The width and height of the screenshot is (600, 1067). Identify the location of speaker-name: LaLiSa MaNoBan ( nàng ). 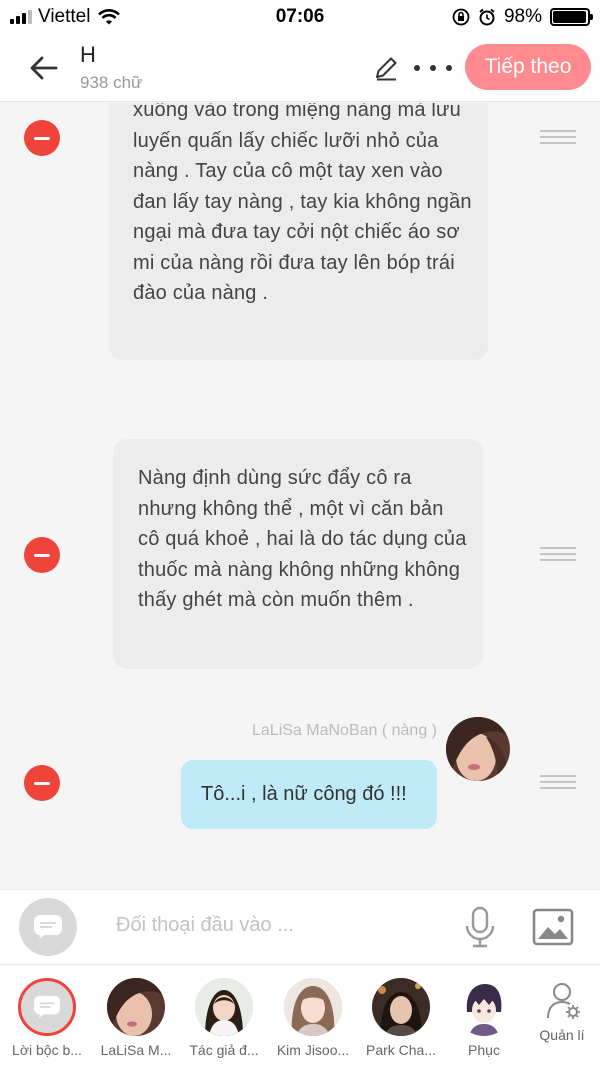
(344, 730).